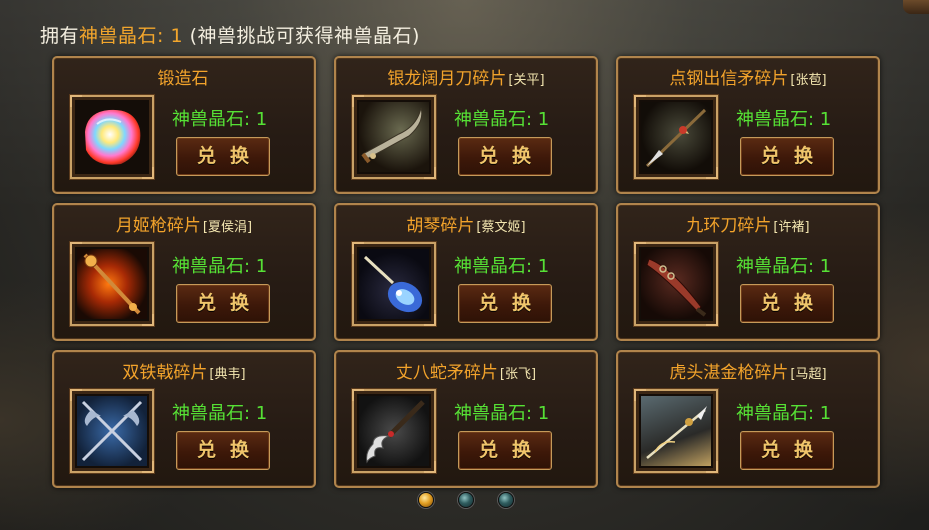 This screenshot has height=530, width=929. I want to click on twin-halberds-icon, so click(112, 431).